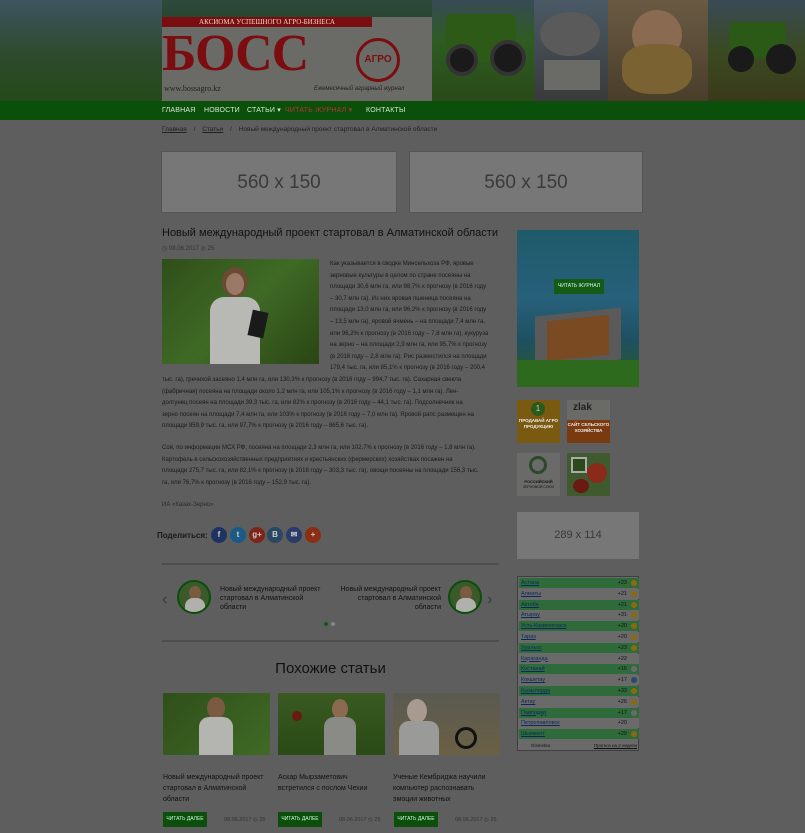 This screenshot has height=833, width=805. Describe the element at coordinates (222, 110) in the screenshot. I see `nav-item-news: НОВОСТИ` at that location.